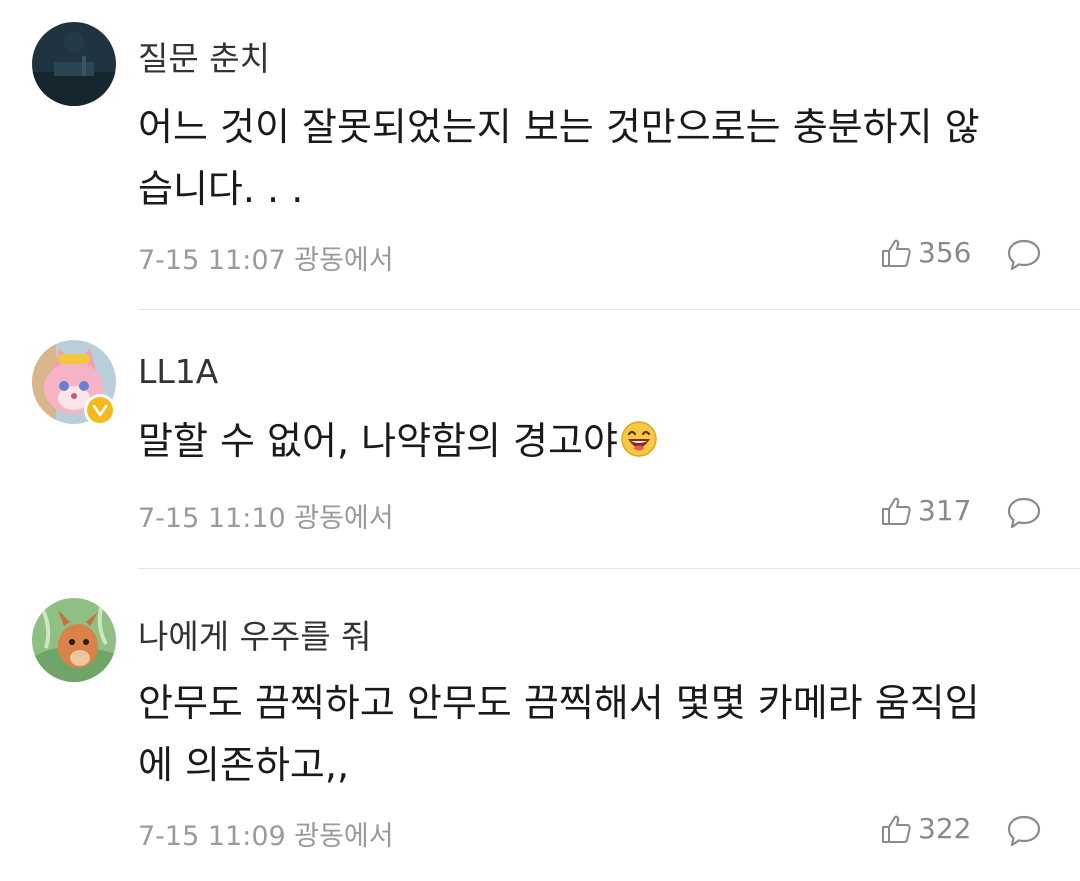  Describe the element at coordinates (378, 441) in the screenshot. I see `comment-text-body: 말할 수 없어, 나약함의 경고야` at that location.